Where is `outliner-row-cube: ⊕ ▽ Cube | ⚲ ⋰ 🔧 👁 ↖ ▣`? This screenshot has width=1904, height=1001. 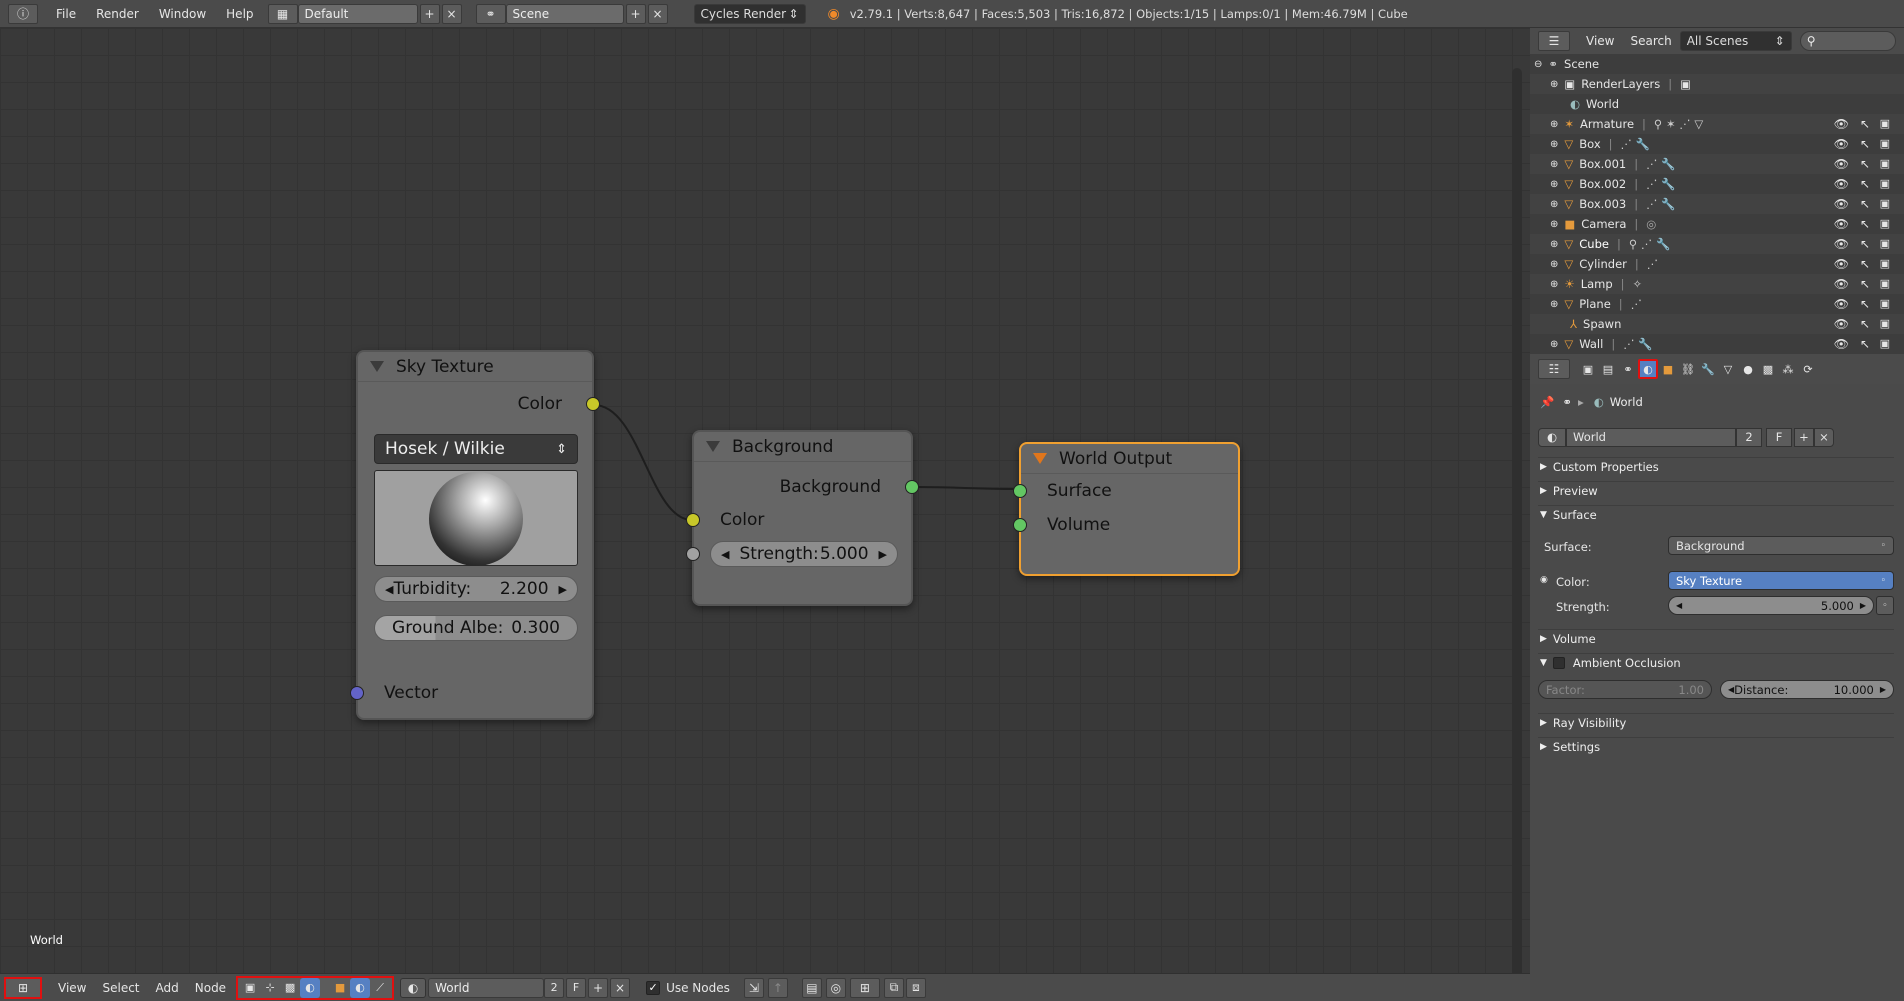
outliner-row-cube: ⊕ ▽ Cube | ⚲ ⋰ 🔧 👁 ↖ ▣ is located at coordinates (1717, 244).